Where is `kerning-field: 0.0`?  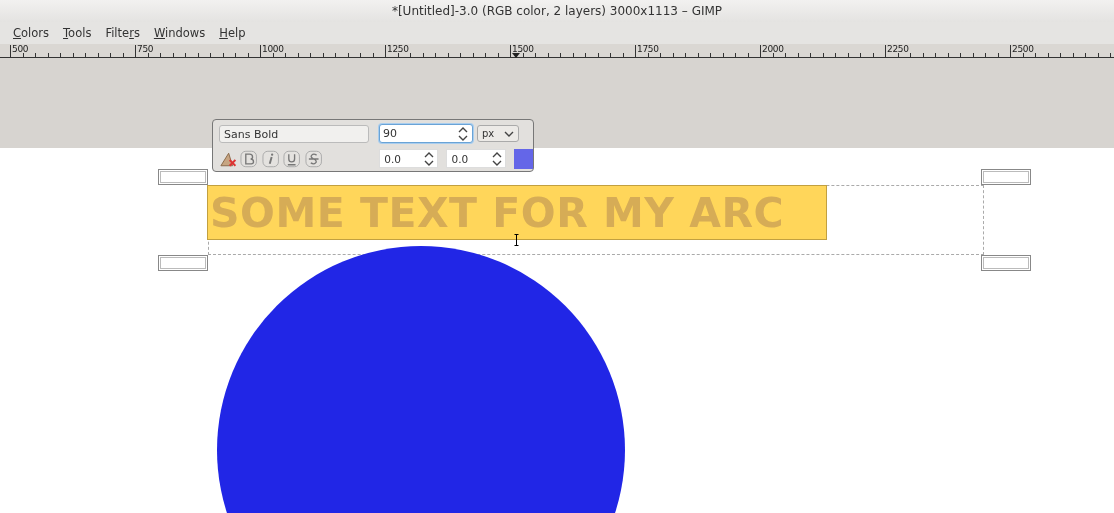 kerning-field: 0.0 is located at coordinates (476, 158).